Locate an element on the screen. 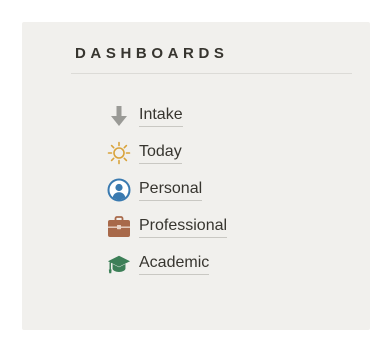 The width and height of the screenshot is (392, 351). dashboard-item-intake: Intake is located at coordinates (167, 116).